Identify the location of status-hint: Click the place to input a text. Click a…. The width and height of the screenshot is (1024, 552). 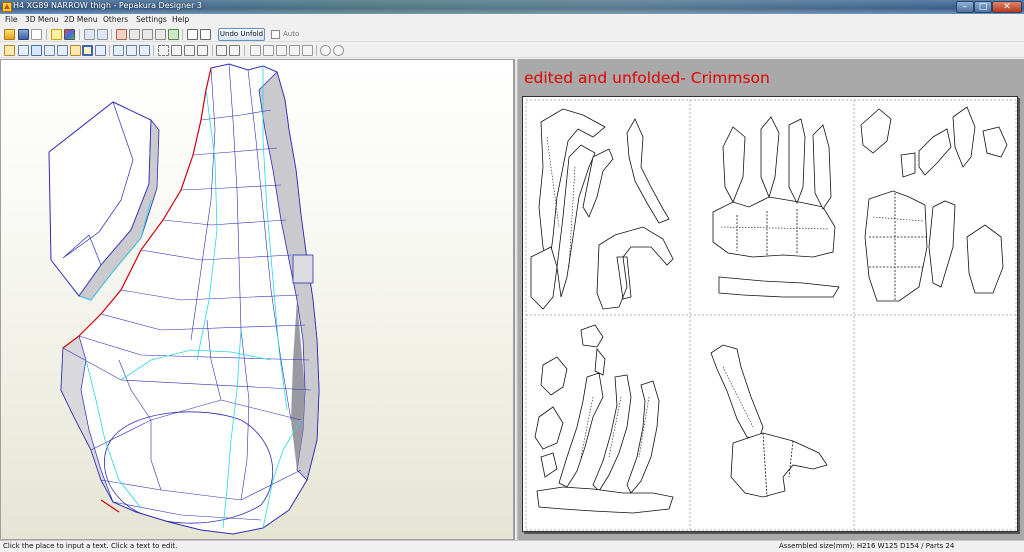
(90, 546).